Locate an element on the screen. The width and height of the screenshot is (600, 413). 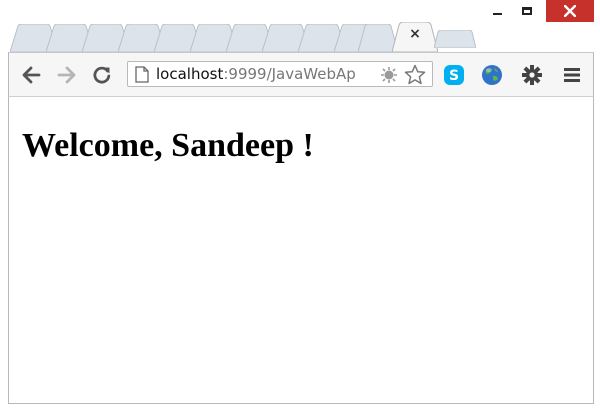
close-window-button is located at coordinates (570, 11).